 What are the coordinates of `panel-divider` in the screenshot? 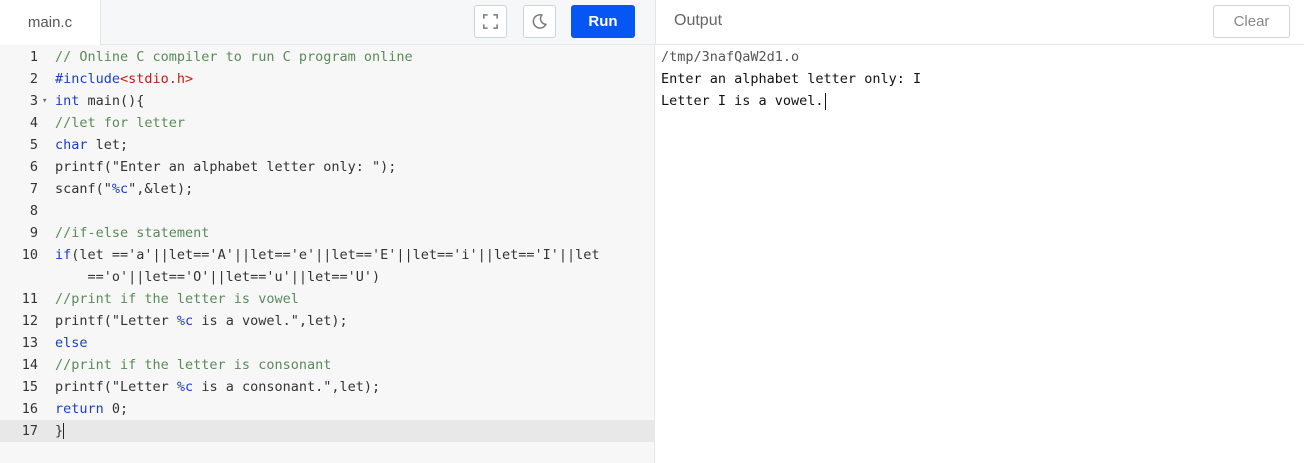 It's located at (655, 22).